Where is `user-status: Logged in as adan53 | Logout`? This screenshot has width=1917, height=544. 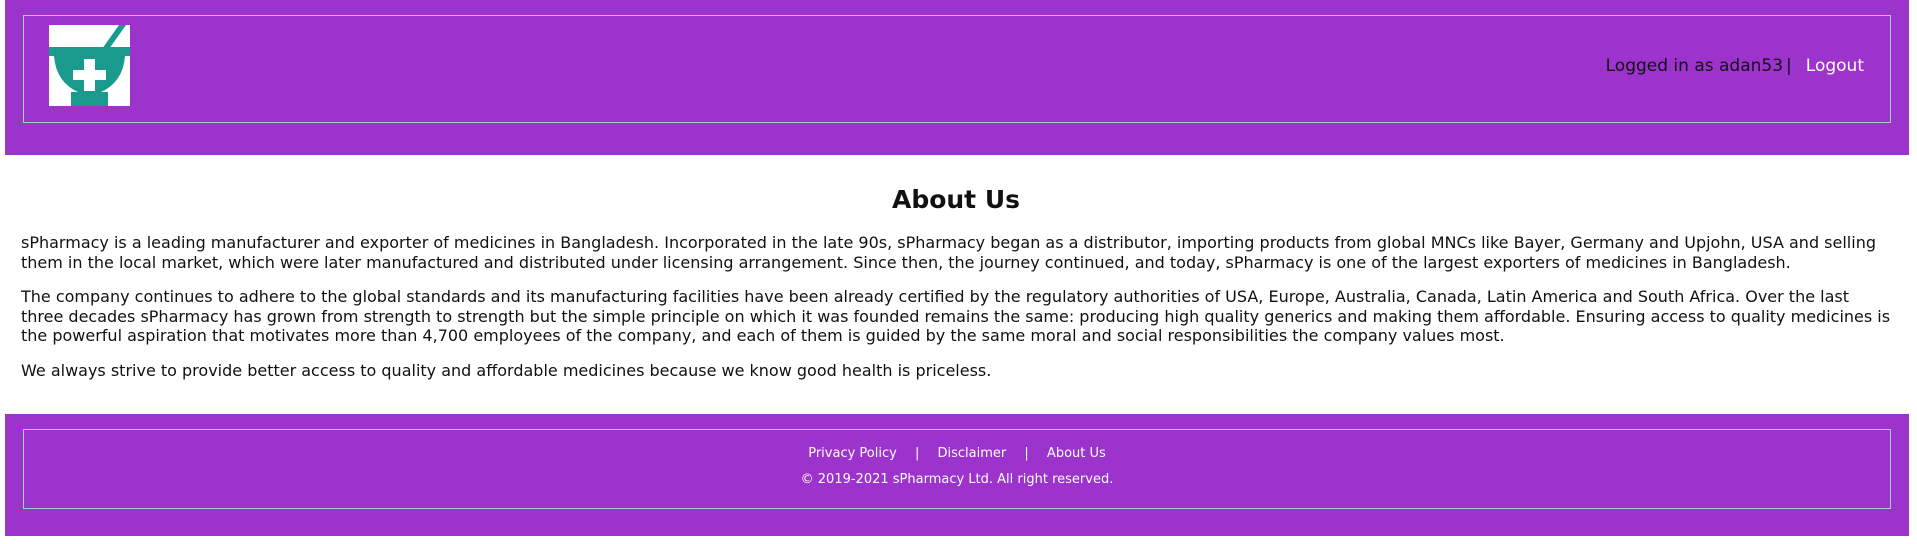 user-status: Logged in as adan53 | Logout is located at coordinates (1735, 66).